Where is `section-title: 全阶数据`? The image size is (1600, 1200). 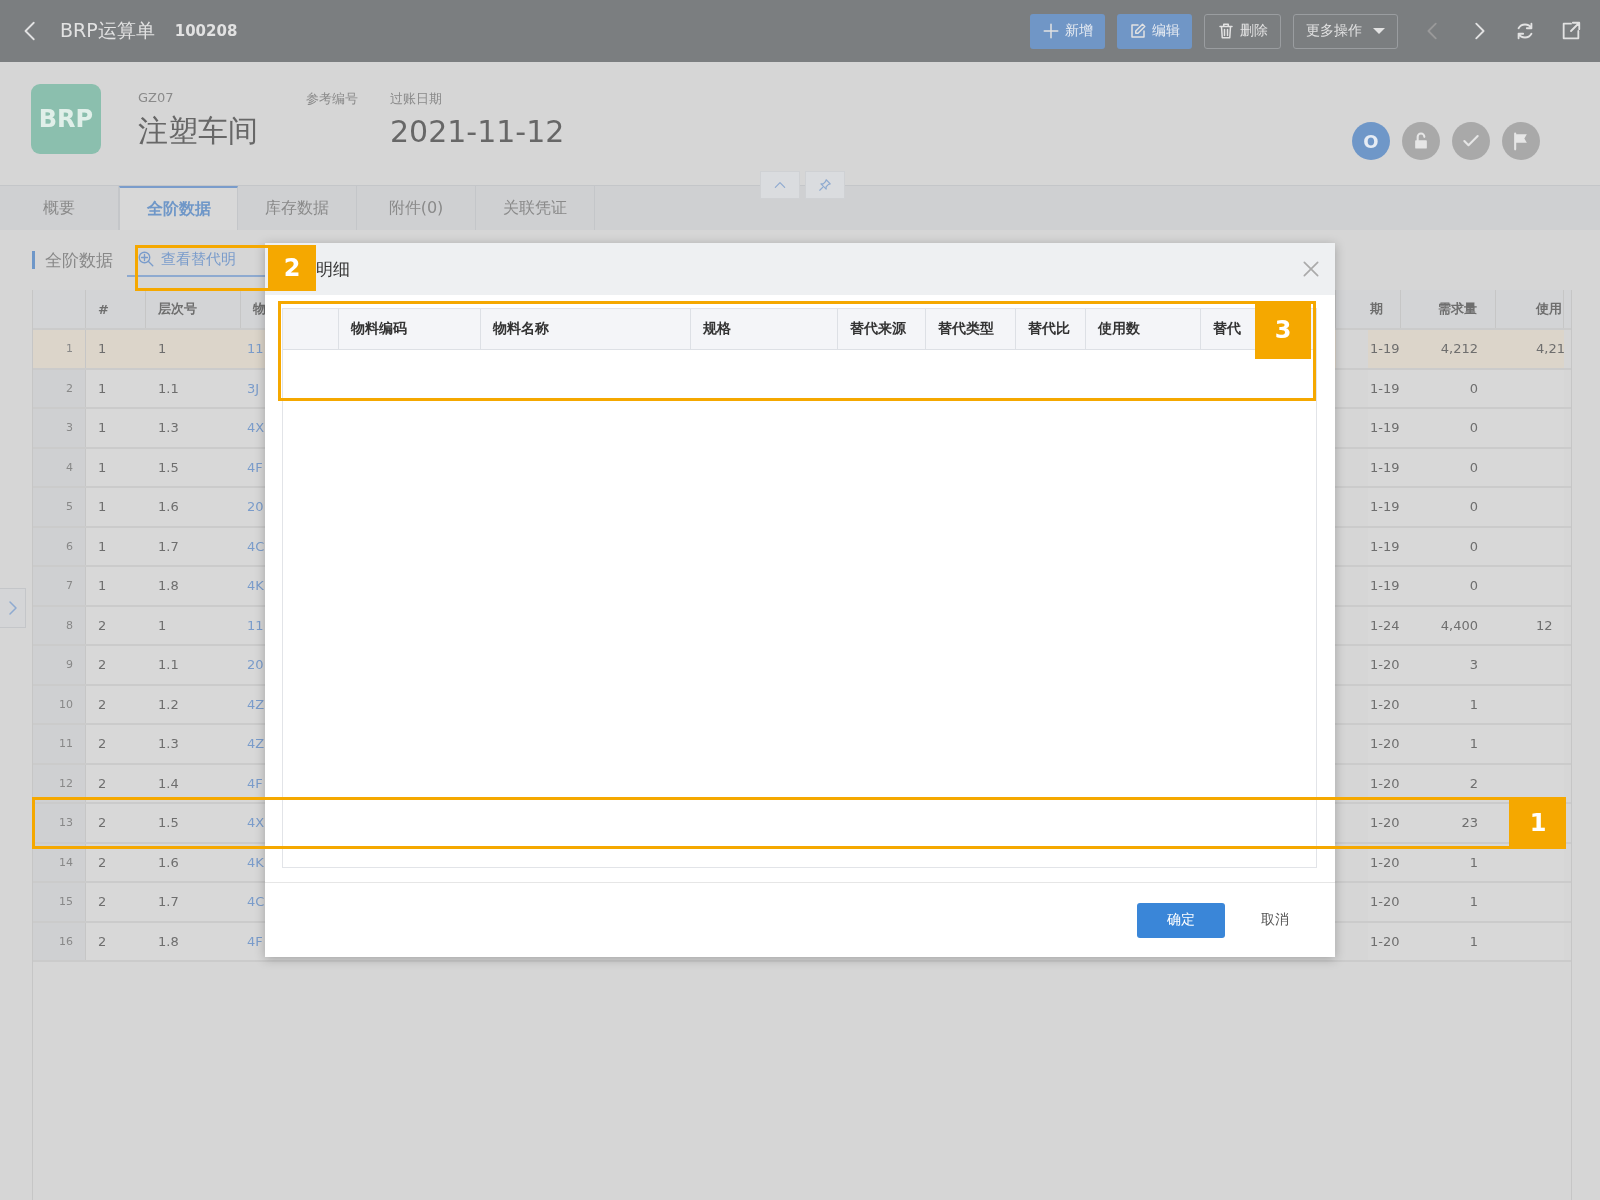
section-title: 全阶数据 is located at coordinates (79, 260).